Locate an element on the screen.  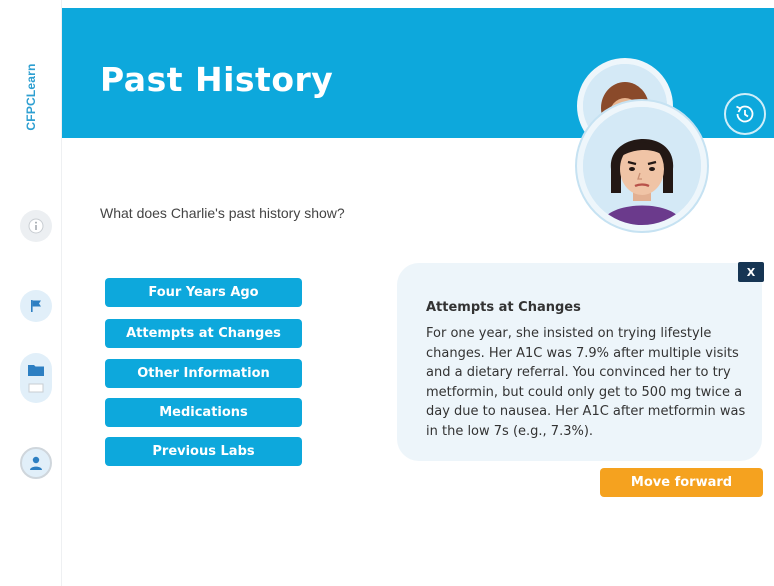
move-forward-button: Move forward is located at coordinates (681, 482).